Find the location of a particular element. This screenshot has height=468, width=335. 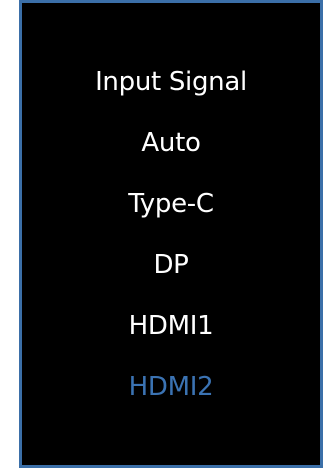

input-option-hdmi1: HDMI1 is located at coordinates (171, 340).